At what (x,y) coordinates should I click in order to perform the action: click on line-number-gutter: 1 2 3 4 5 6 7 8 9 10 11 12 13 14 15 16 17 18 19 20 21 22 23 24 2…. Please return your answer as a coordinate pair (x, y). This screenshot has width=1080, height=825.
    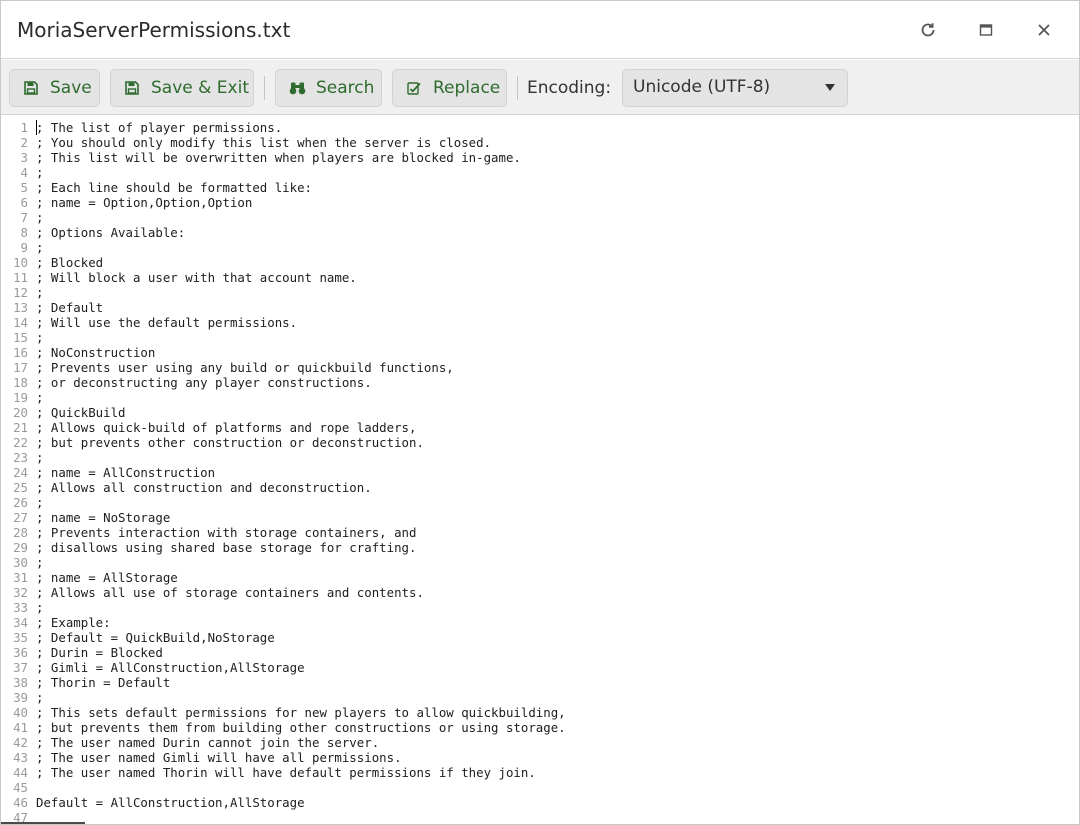
    Looking at the image, I should click on (16, 472).